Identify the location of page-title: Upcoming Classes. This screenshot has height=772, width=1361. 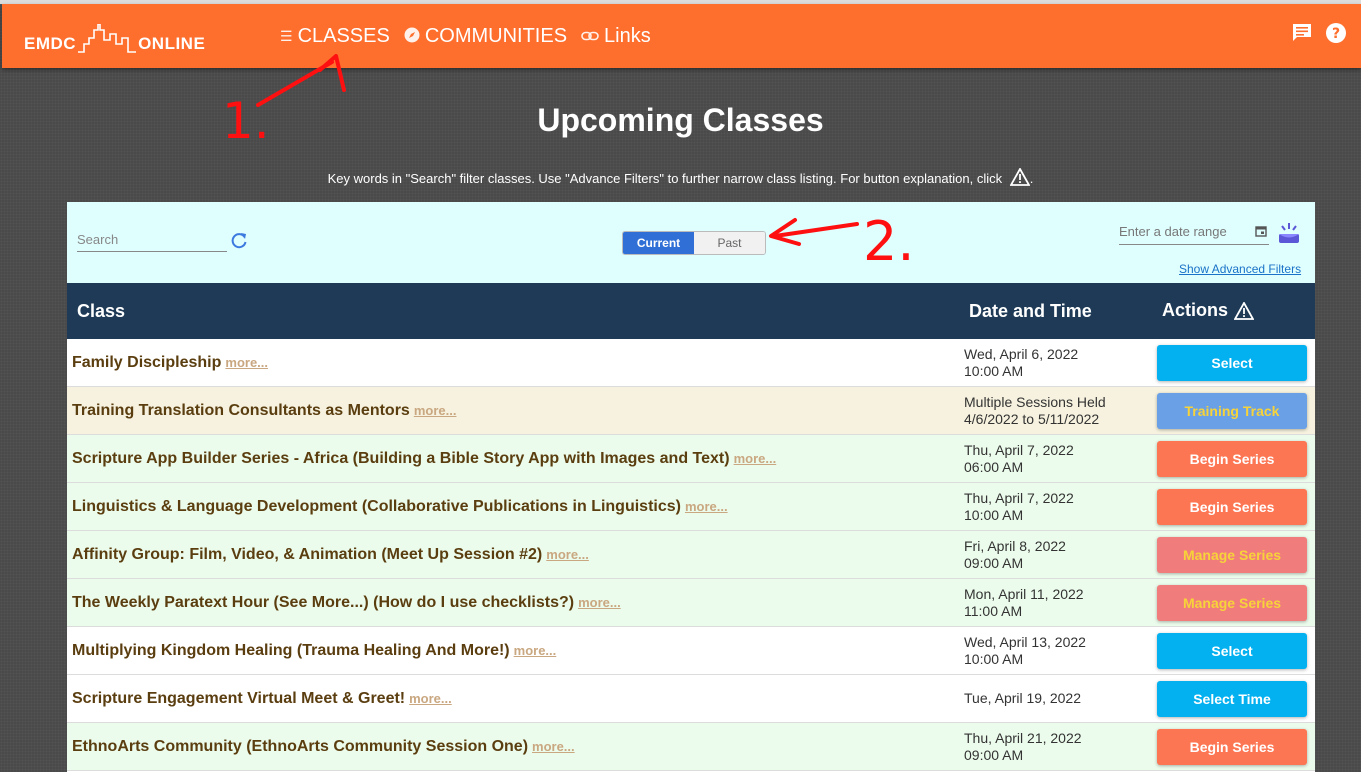
(680, 120).